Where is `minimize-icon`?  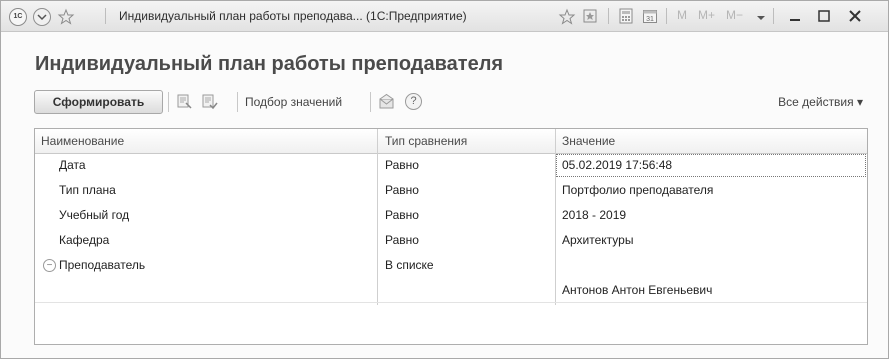 minimize-icon is located at coordinates (795, 16).